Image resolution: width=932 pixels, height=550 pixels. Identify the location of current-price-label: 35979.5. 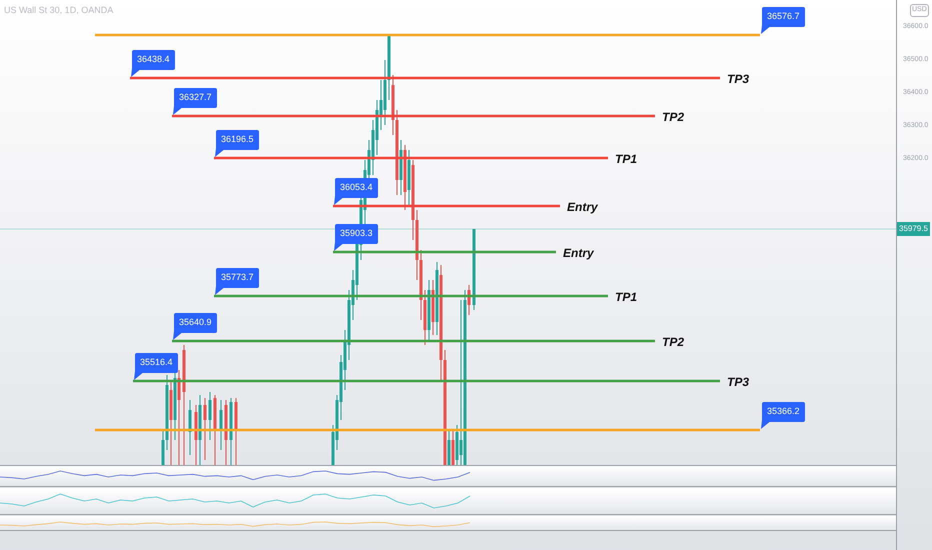
(913, 229).